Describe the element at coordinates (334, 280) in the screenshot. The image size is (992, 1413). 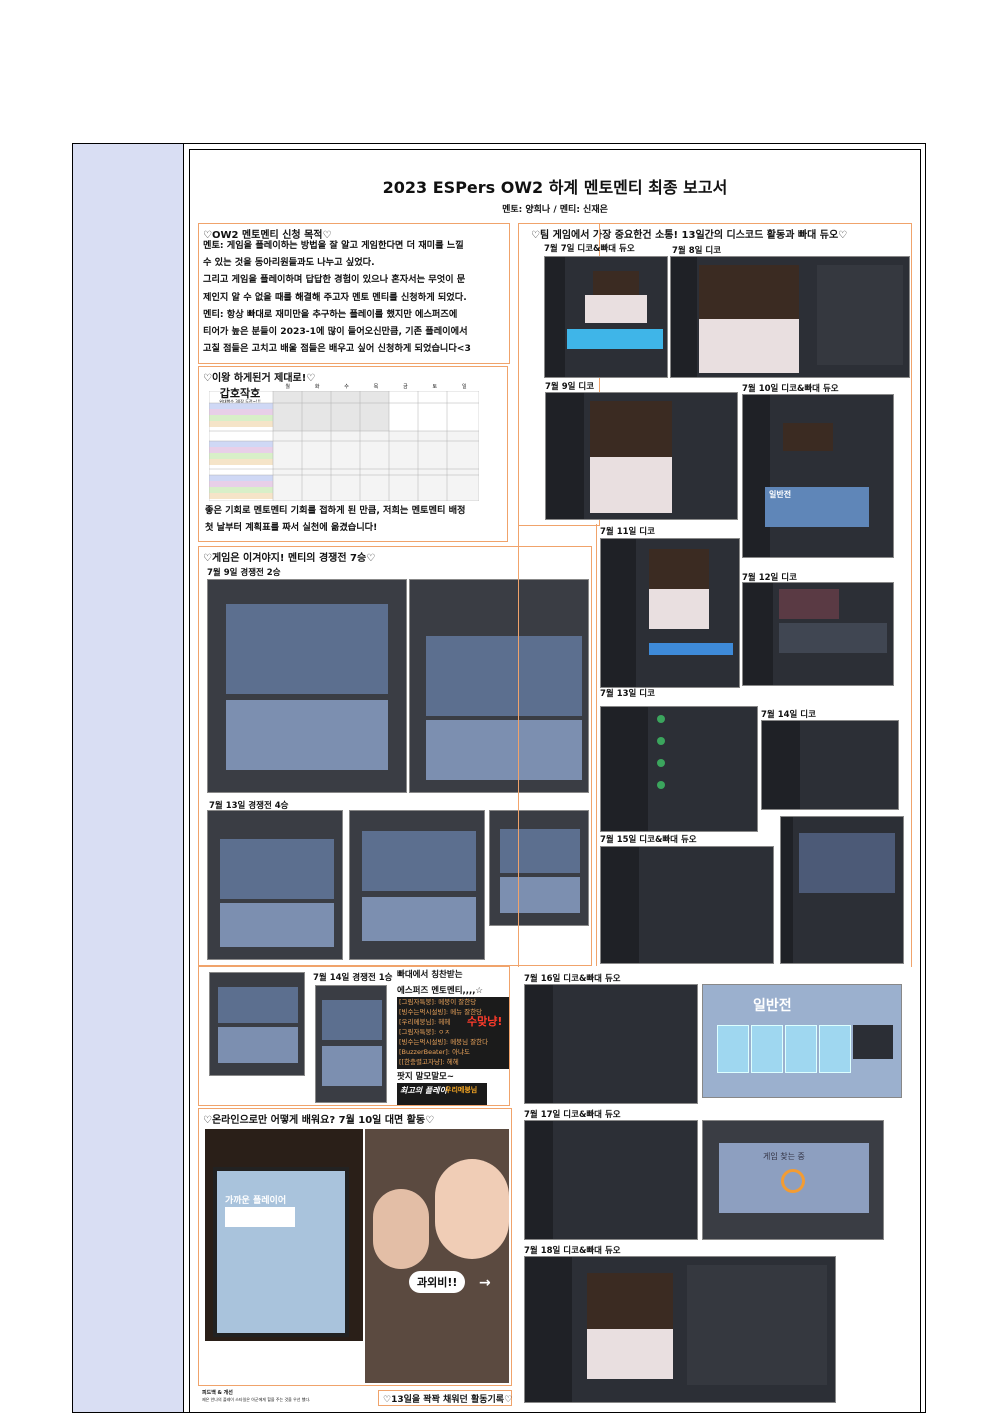
I see `purpose-line: 그리고 게임을 플레이하며 답답한 경험이 있으나 혼자서는 무엇이 문` at that location.